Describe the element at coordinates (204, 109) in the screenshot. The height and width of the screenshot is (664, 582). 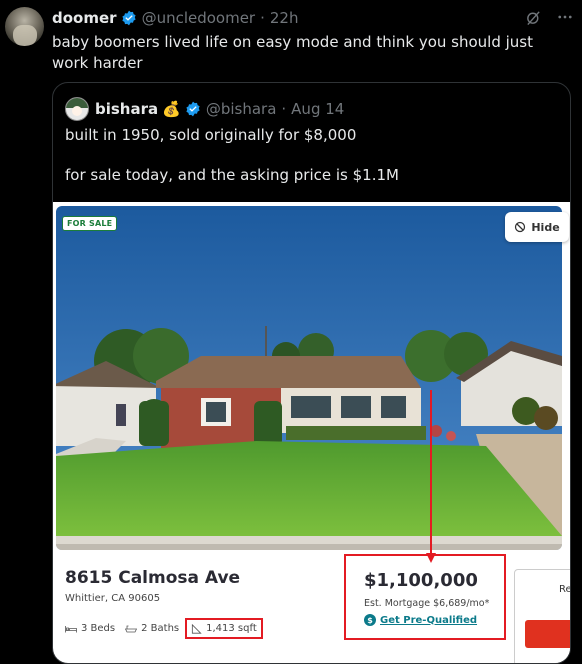
I see `quote-header: bishara 💰 @bishara · Aug 14` at that location.